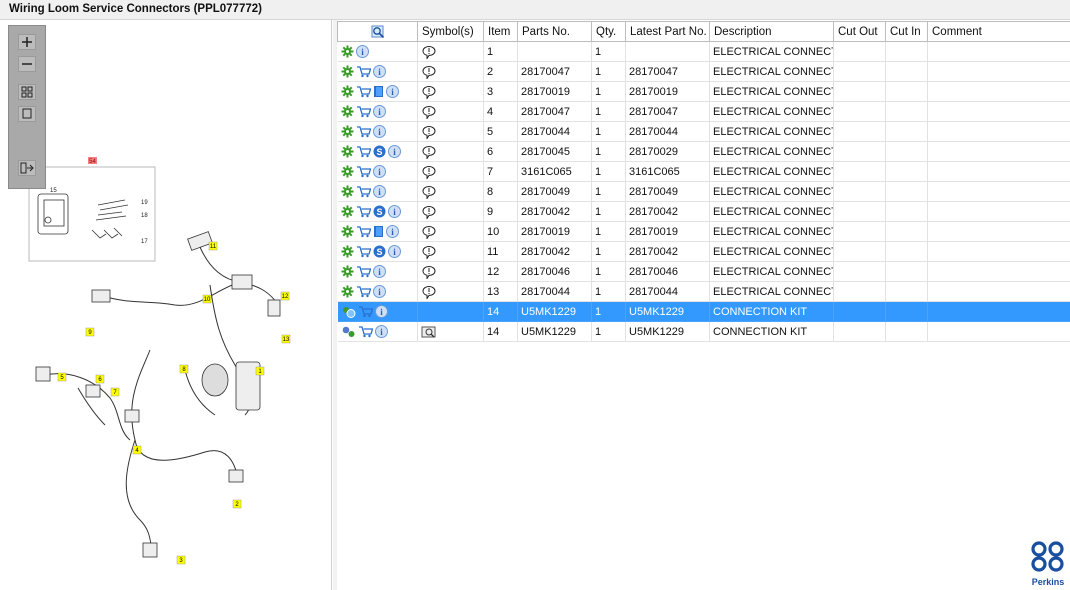  I want to click on cell-item: 1, so click(500, 51).